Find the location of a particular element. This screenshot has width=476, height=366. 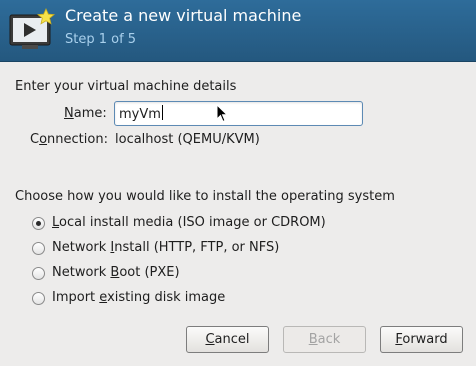

name-input-text: myVm is located at coordinates (140, 114).